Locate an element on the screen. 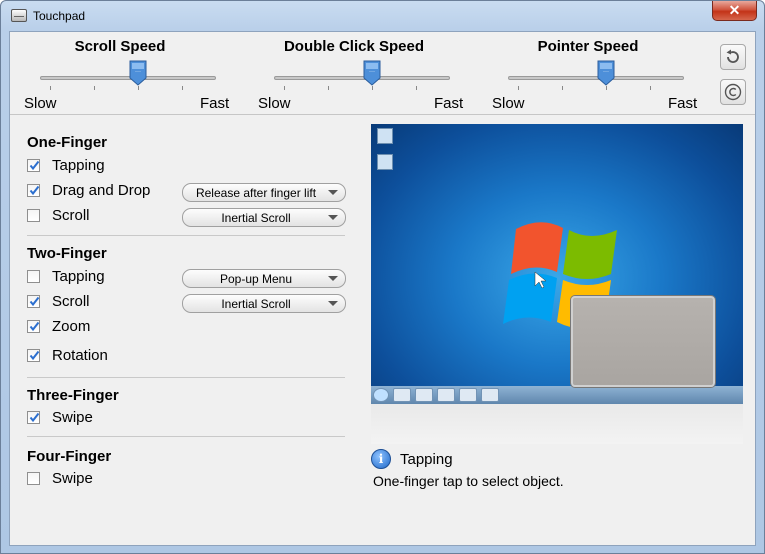 The image size is (765, 554). pointer-speed-slow-label: Slow is located at coordinates (508, 103).